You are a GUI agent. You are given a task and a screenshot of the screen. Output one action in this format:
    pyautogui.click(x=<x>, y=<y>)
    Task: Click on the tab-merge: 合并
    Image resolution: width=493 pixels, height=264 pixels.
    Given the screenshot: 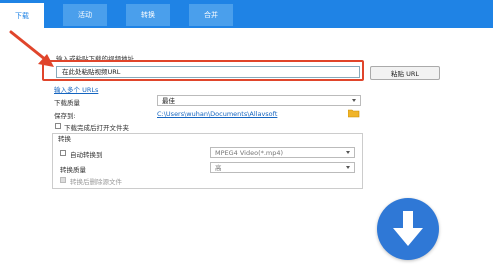 What is the action you would take?
    pyautogui.click(x=211, y=15)
    